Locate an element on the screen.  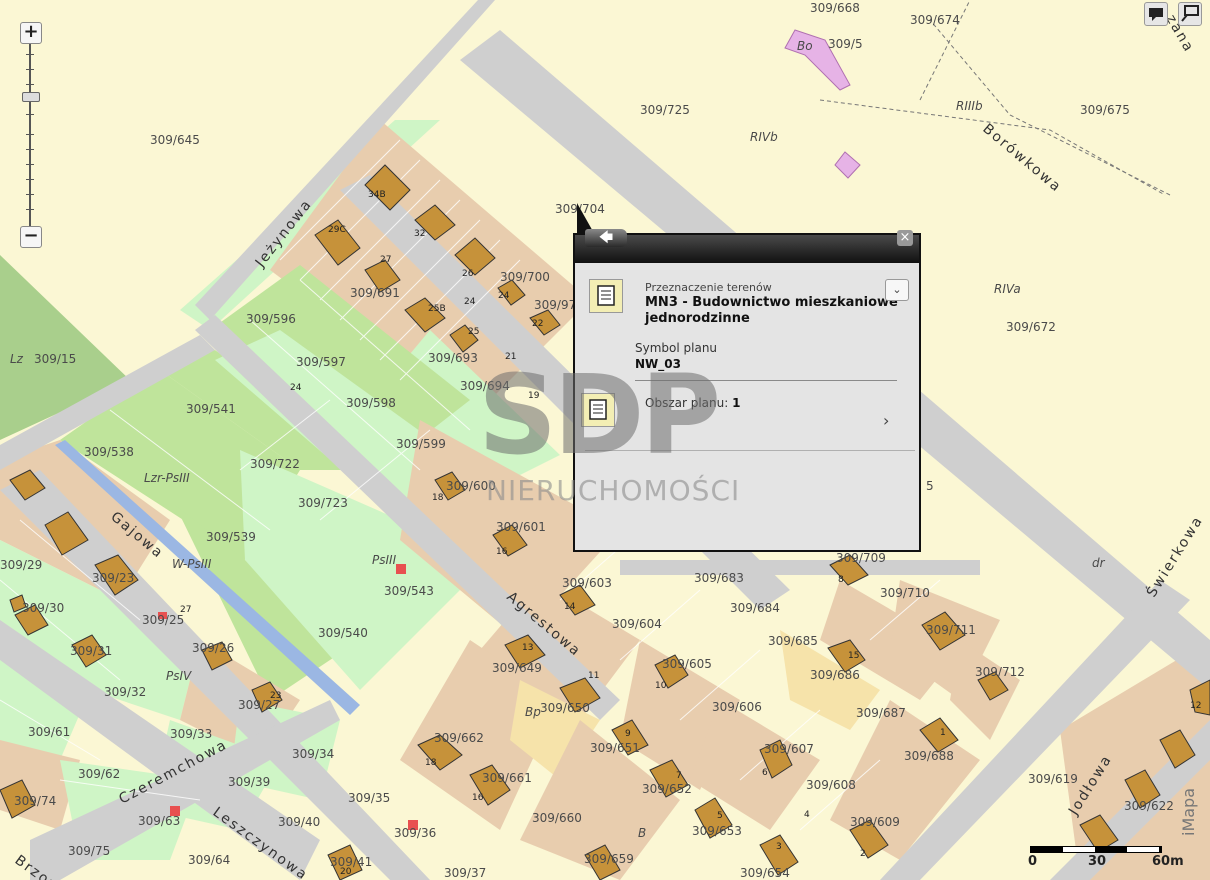
parcel-label: 309/23 is located at coordinates (113, 578).